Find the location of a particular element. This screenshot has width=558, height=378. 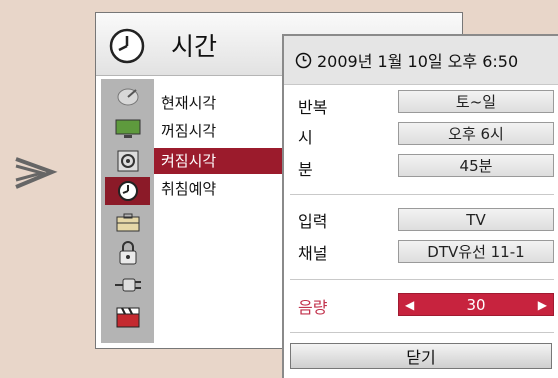

repeat-field: 토~일 is located at coordinates (476, 101).